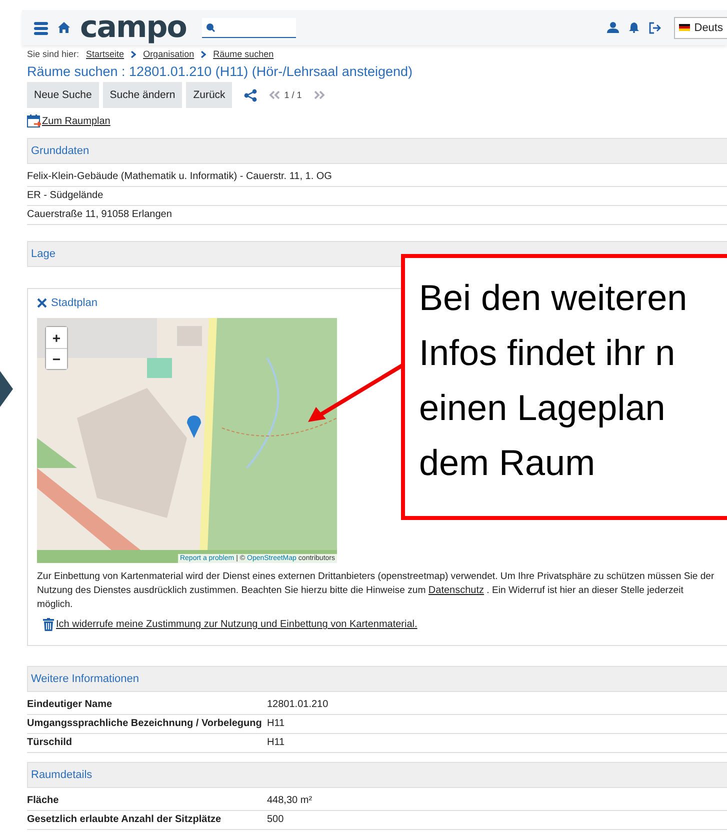 The image size is (727, 836). Describe the element at coordinates (243, 54) in the screenshot. I see `breadcrumb-link: Räume suchen` at that location.